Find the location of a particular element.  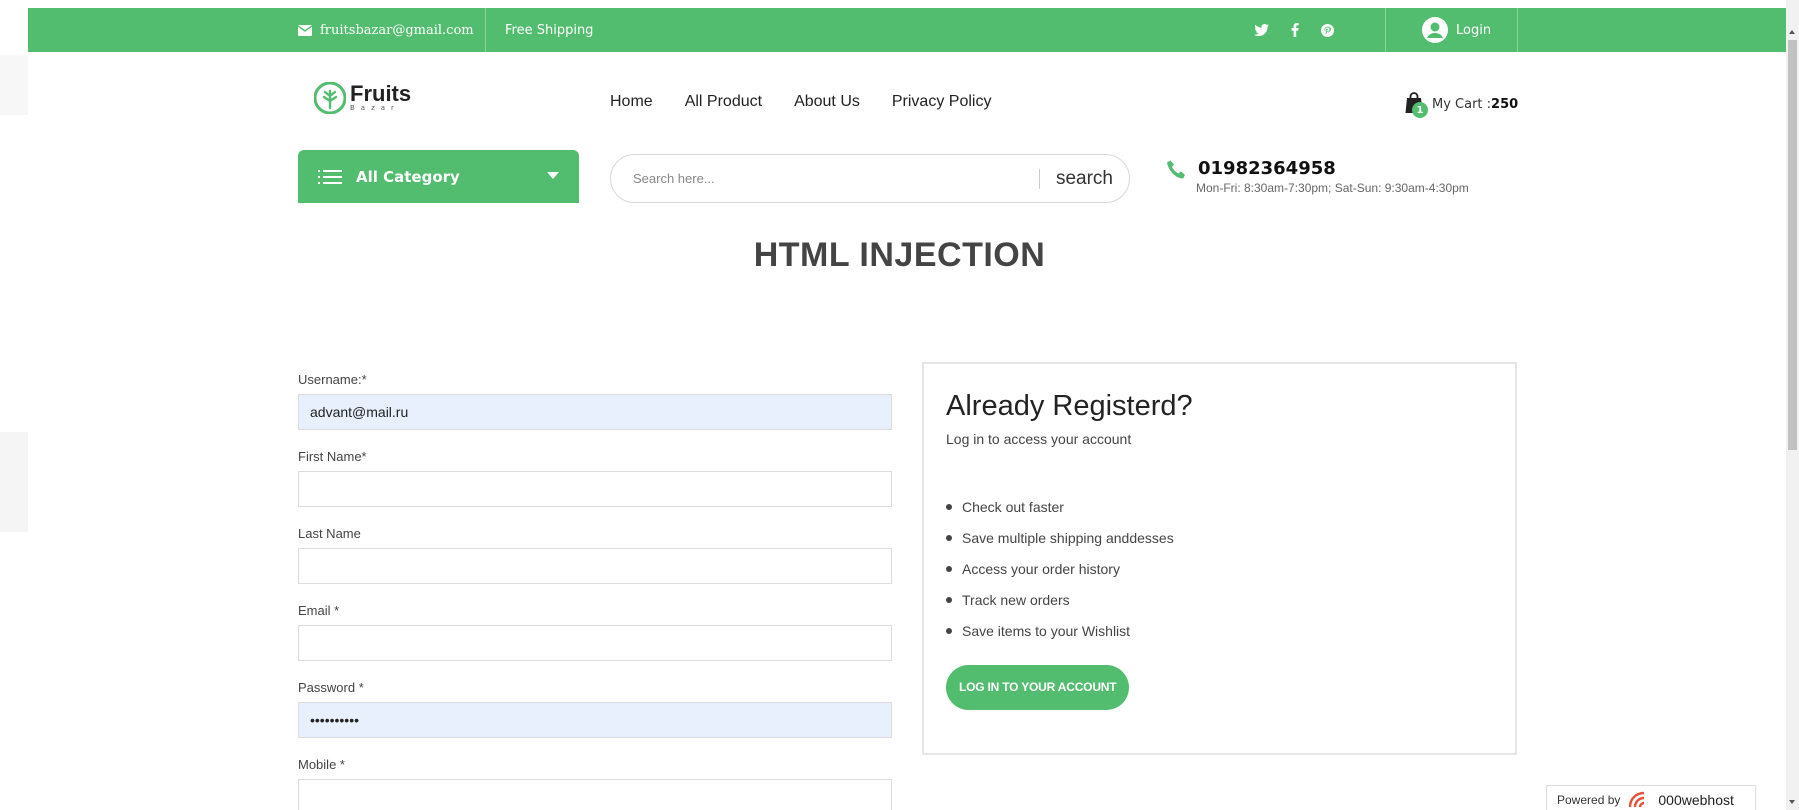

nav-privacy-policy: Privacy Policy is located at coordinates (942, 102).